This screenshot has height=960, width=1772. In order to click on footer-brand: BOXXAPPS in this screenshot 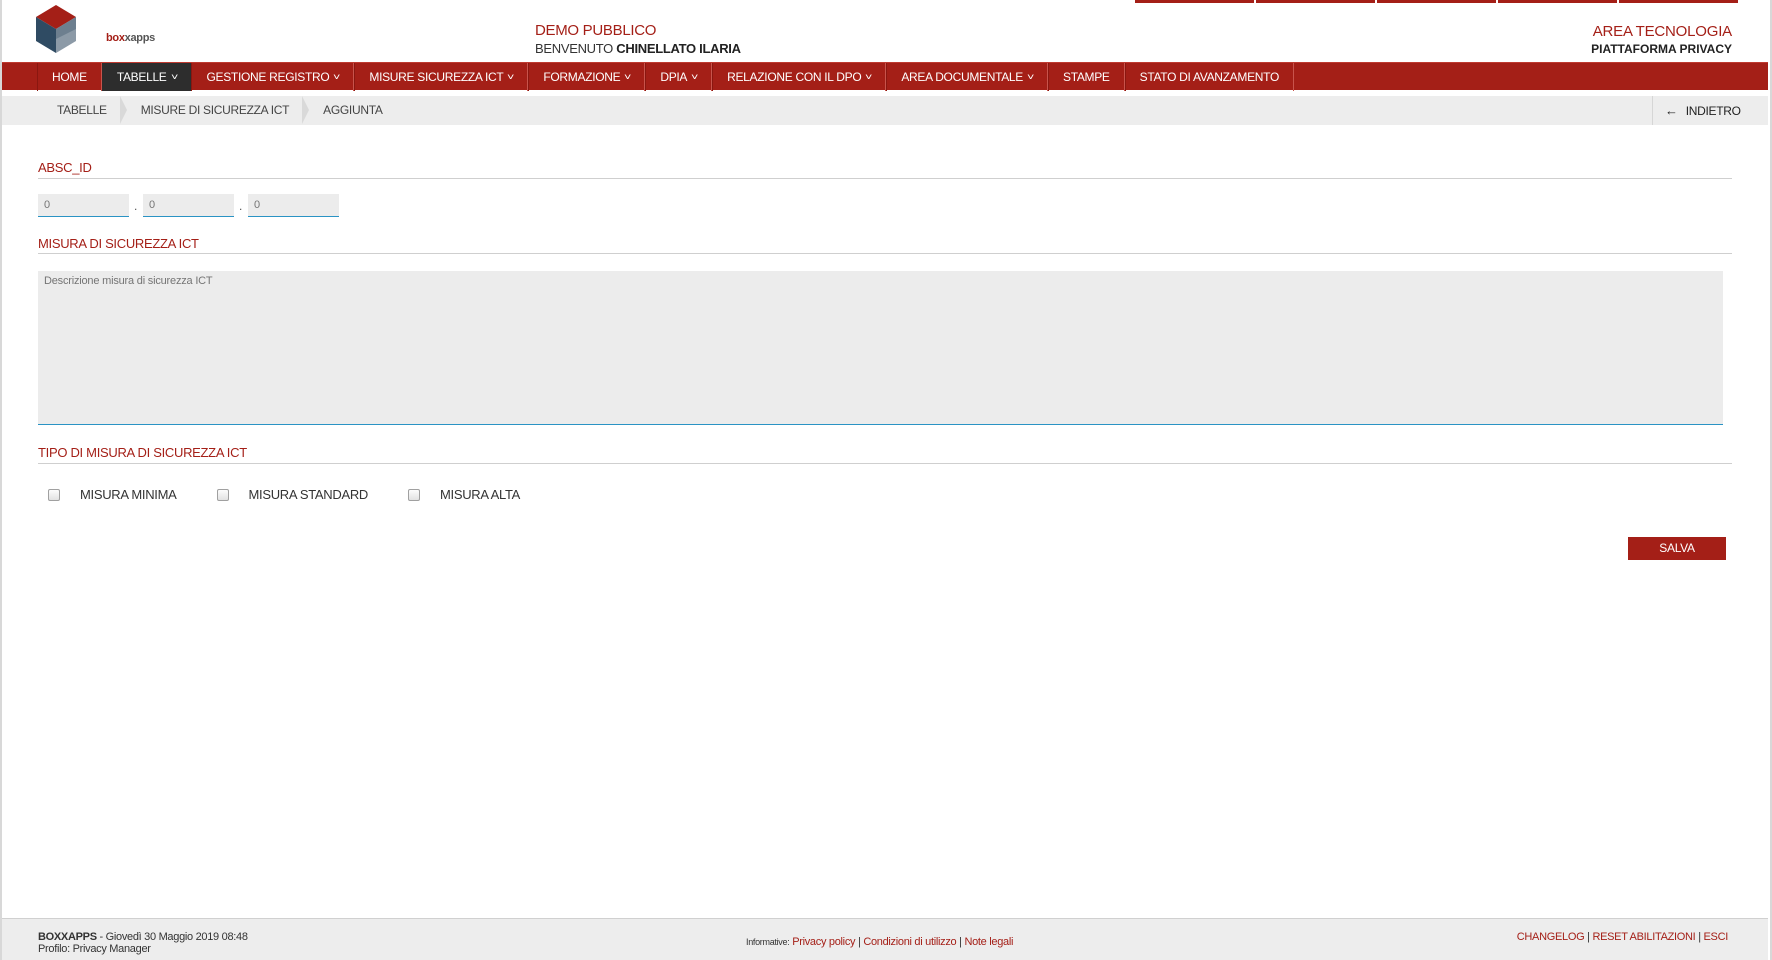, I will do `click(67, 937)`.